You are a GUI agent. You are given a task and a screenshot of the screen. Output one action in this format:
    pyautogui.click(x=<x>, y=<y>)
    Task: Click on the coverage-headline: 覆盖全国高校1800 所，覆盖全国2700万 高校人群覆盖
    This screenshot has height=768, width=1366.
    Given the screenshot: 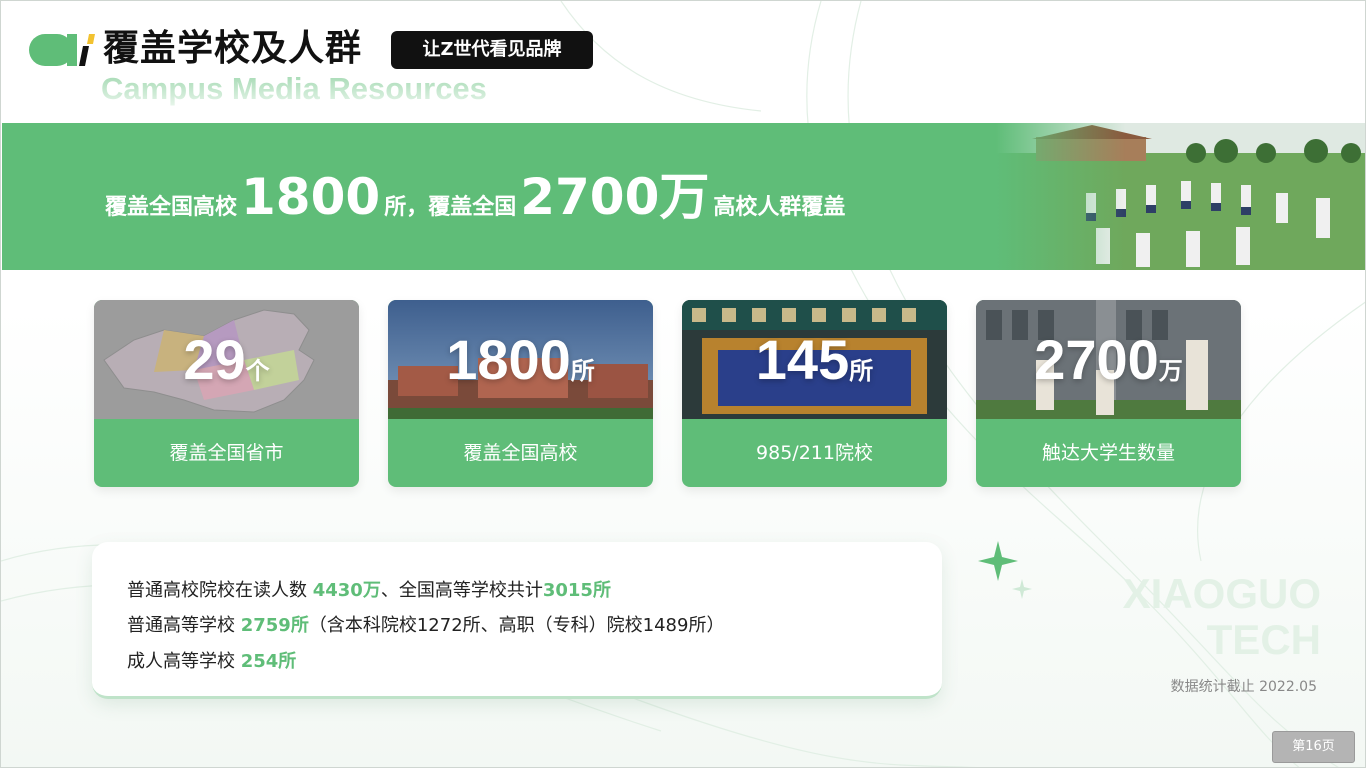 What is the action you would take?
    pyautogui.click(x=475, y=203)
    